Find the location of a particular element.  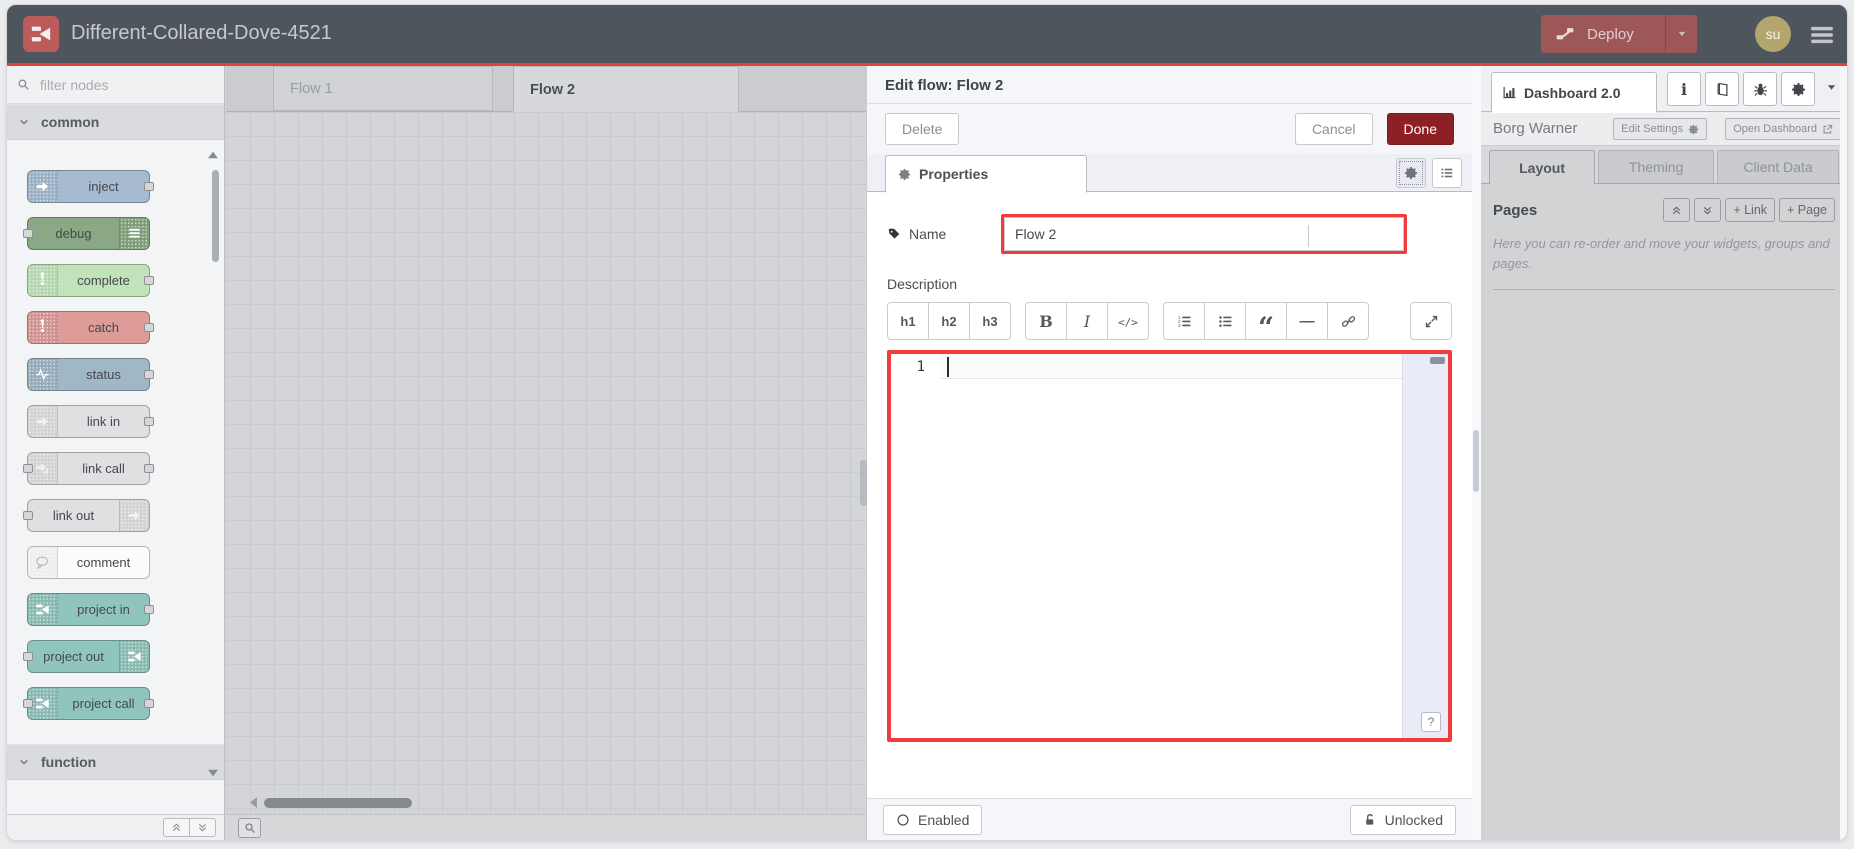

caret-down-icon is located at coordinates (1831, 87).